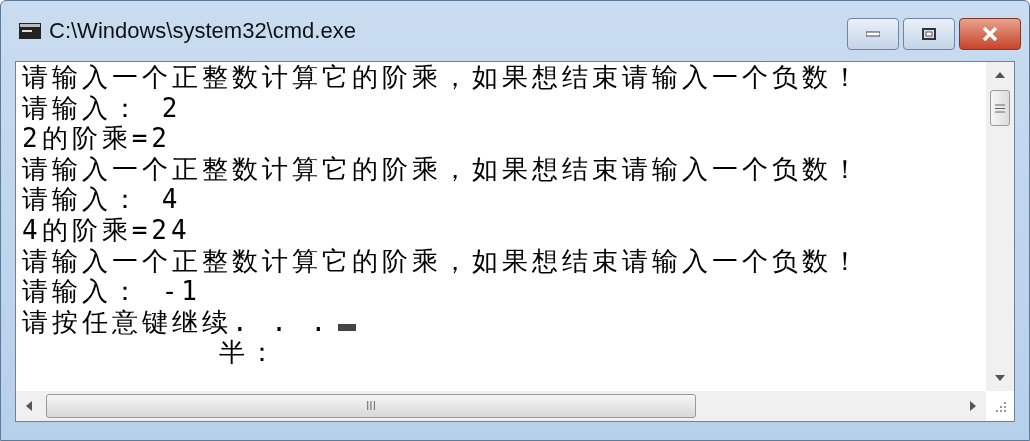 The width and height of the screenshot is (1030, 441). Describe the element at coordinates (29, 406) in the screenshot. I see `scroll-left-icon` at that location.